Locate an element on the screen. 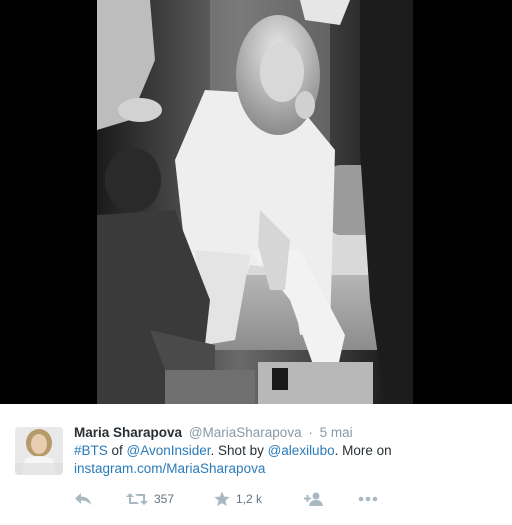 The height and width of the screenshot is (525, 512). follow-button is located at coordinates (314, 499).